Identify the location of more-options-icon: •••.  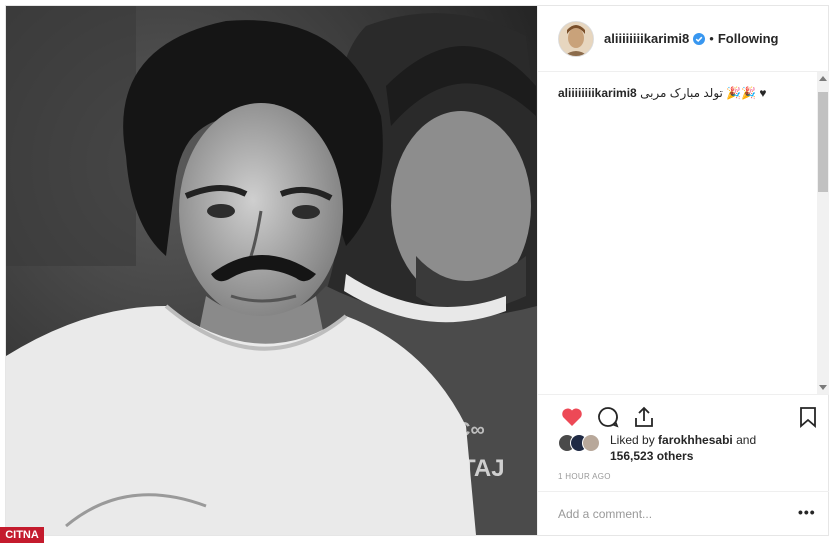
(807, 512).